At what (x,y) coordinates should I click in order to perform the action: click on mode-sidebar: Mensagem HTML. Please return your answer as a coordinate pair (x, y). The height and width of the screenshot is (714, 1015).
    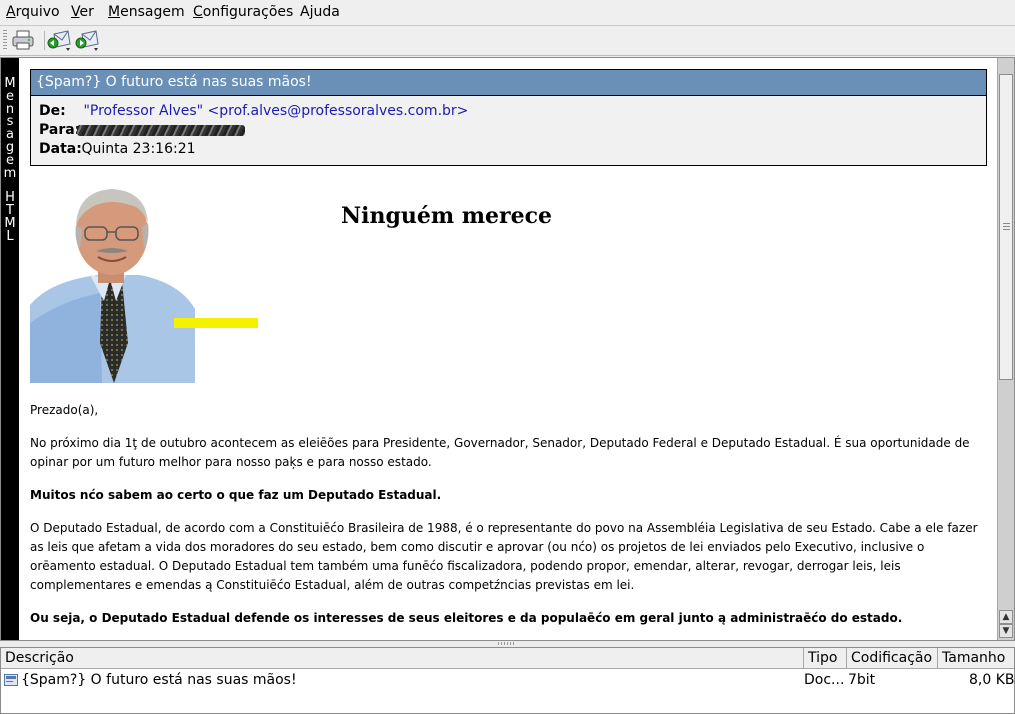
    Looking at the image, I should click on (10, 349).